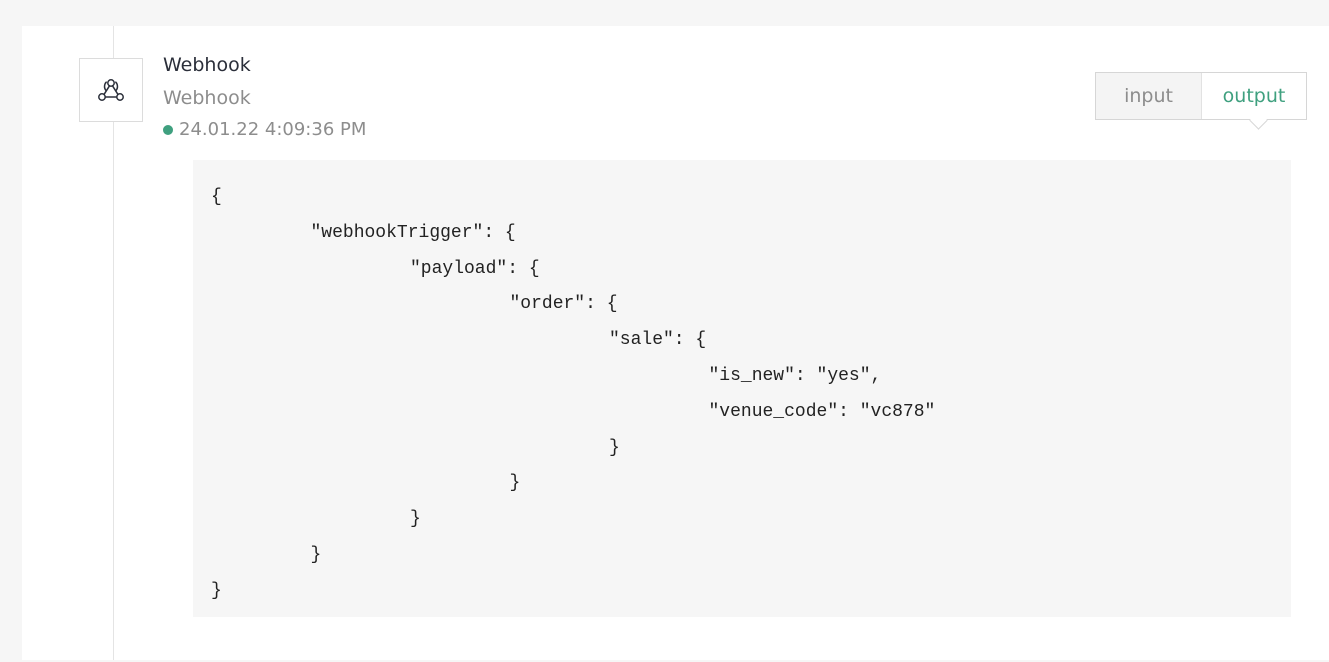  Describe the element at coordinates (658, 340) in the screenshot. I see `code-line: "sale": {` at that location.